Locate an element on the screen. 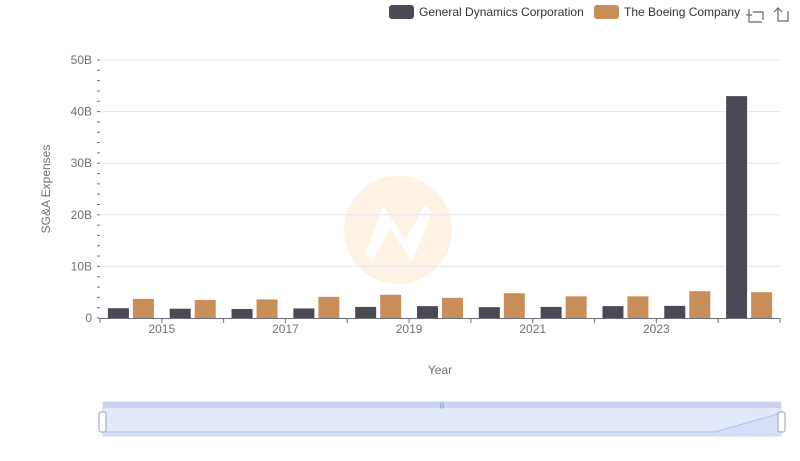 Image resolution: width=800 pixels, height=461 pixels. watermark-logo is located at coordinates (398, 230).